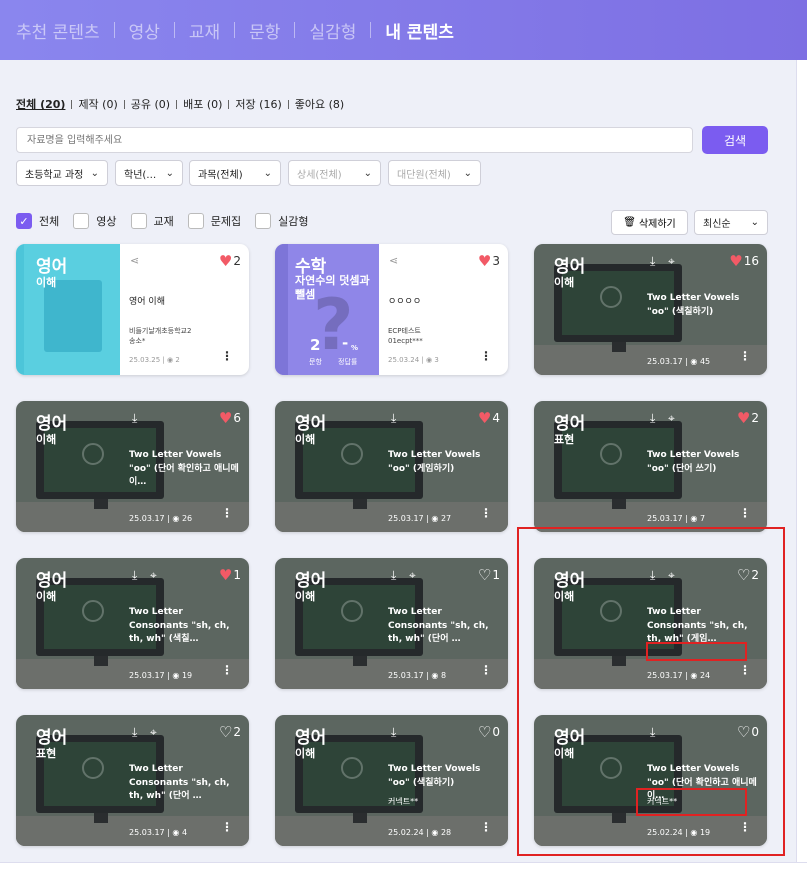 The width and height of the screenshot is (807, 871). I want to click on type-all: ✓ 전체, so click(37, 221).